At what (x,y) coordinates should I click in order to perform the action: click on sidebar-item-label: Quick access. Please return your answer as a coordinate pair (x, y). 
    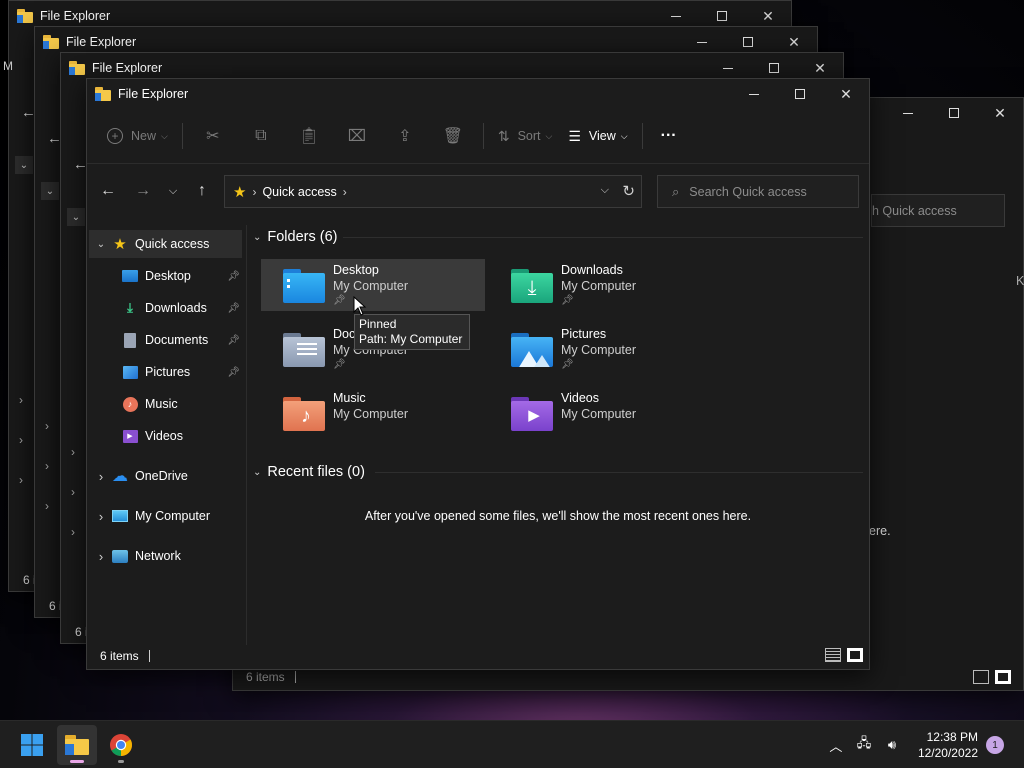
    Looking at the image, I should click on (172, 244).